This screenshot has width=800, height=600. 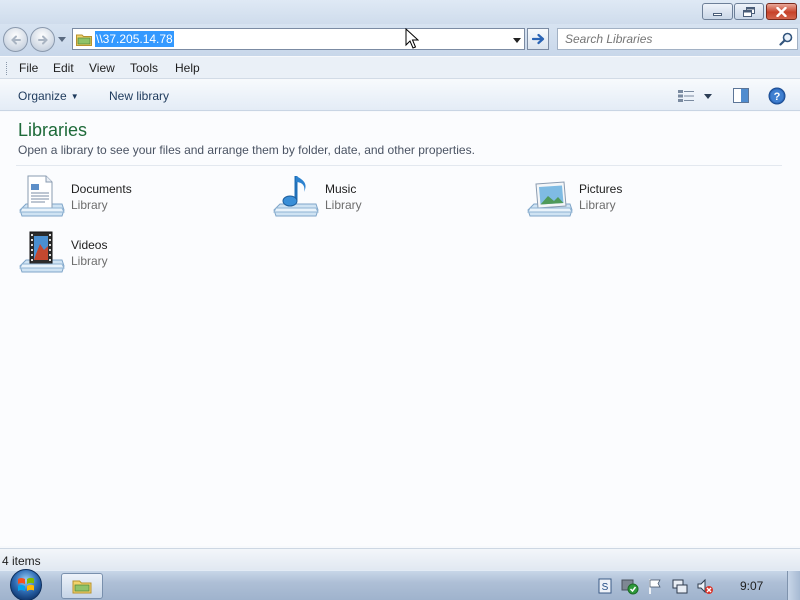 I want to click on address-path: \\37.205.14.78, so click(x=134, y=39).